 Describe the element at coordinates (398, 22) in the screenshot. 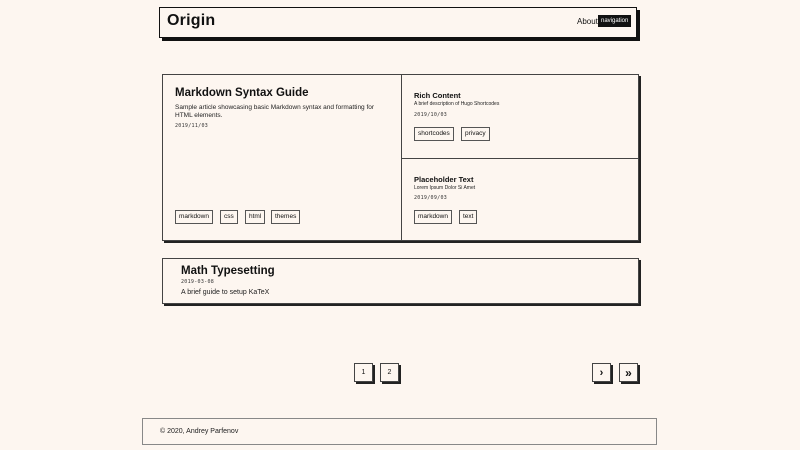

I see `site-header: Origin About navigation` at that location.